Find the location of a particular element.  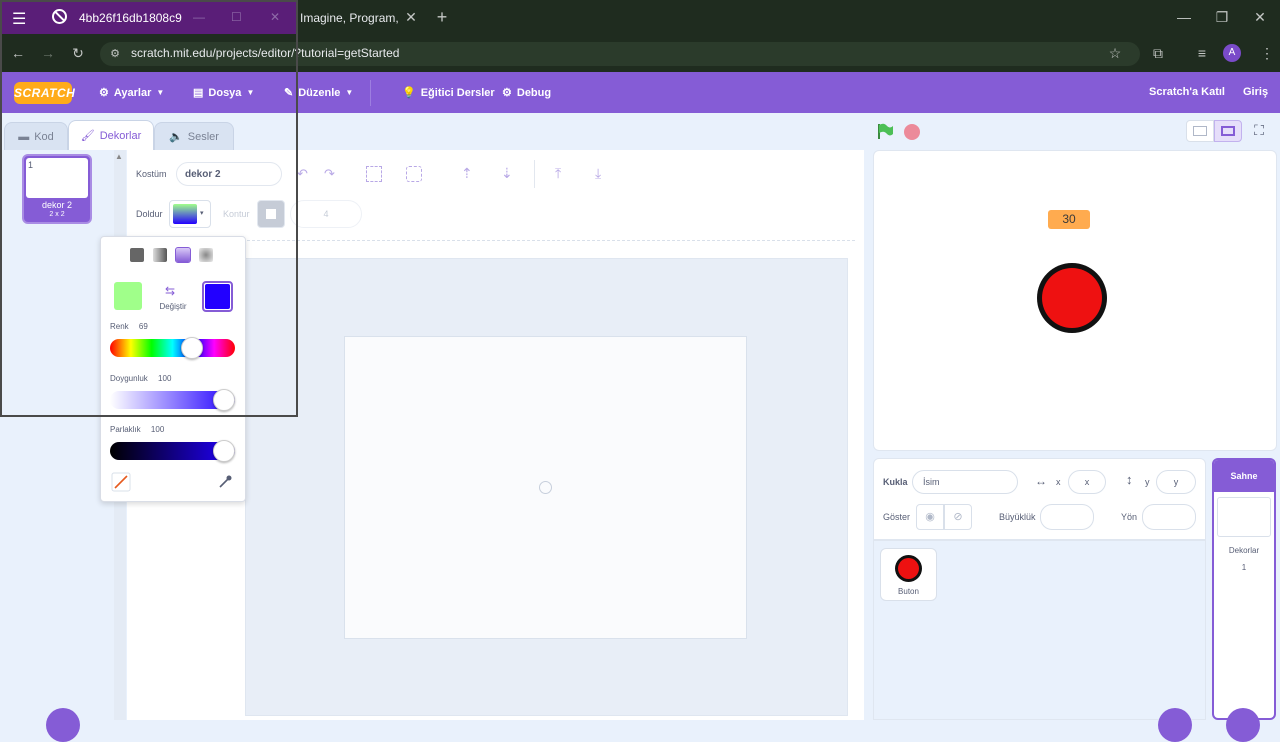

sprite-thumbnail is located at coordinates (908, 568).